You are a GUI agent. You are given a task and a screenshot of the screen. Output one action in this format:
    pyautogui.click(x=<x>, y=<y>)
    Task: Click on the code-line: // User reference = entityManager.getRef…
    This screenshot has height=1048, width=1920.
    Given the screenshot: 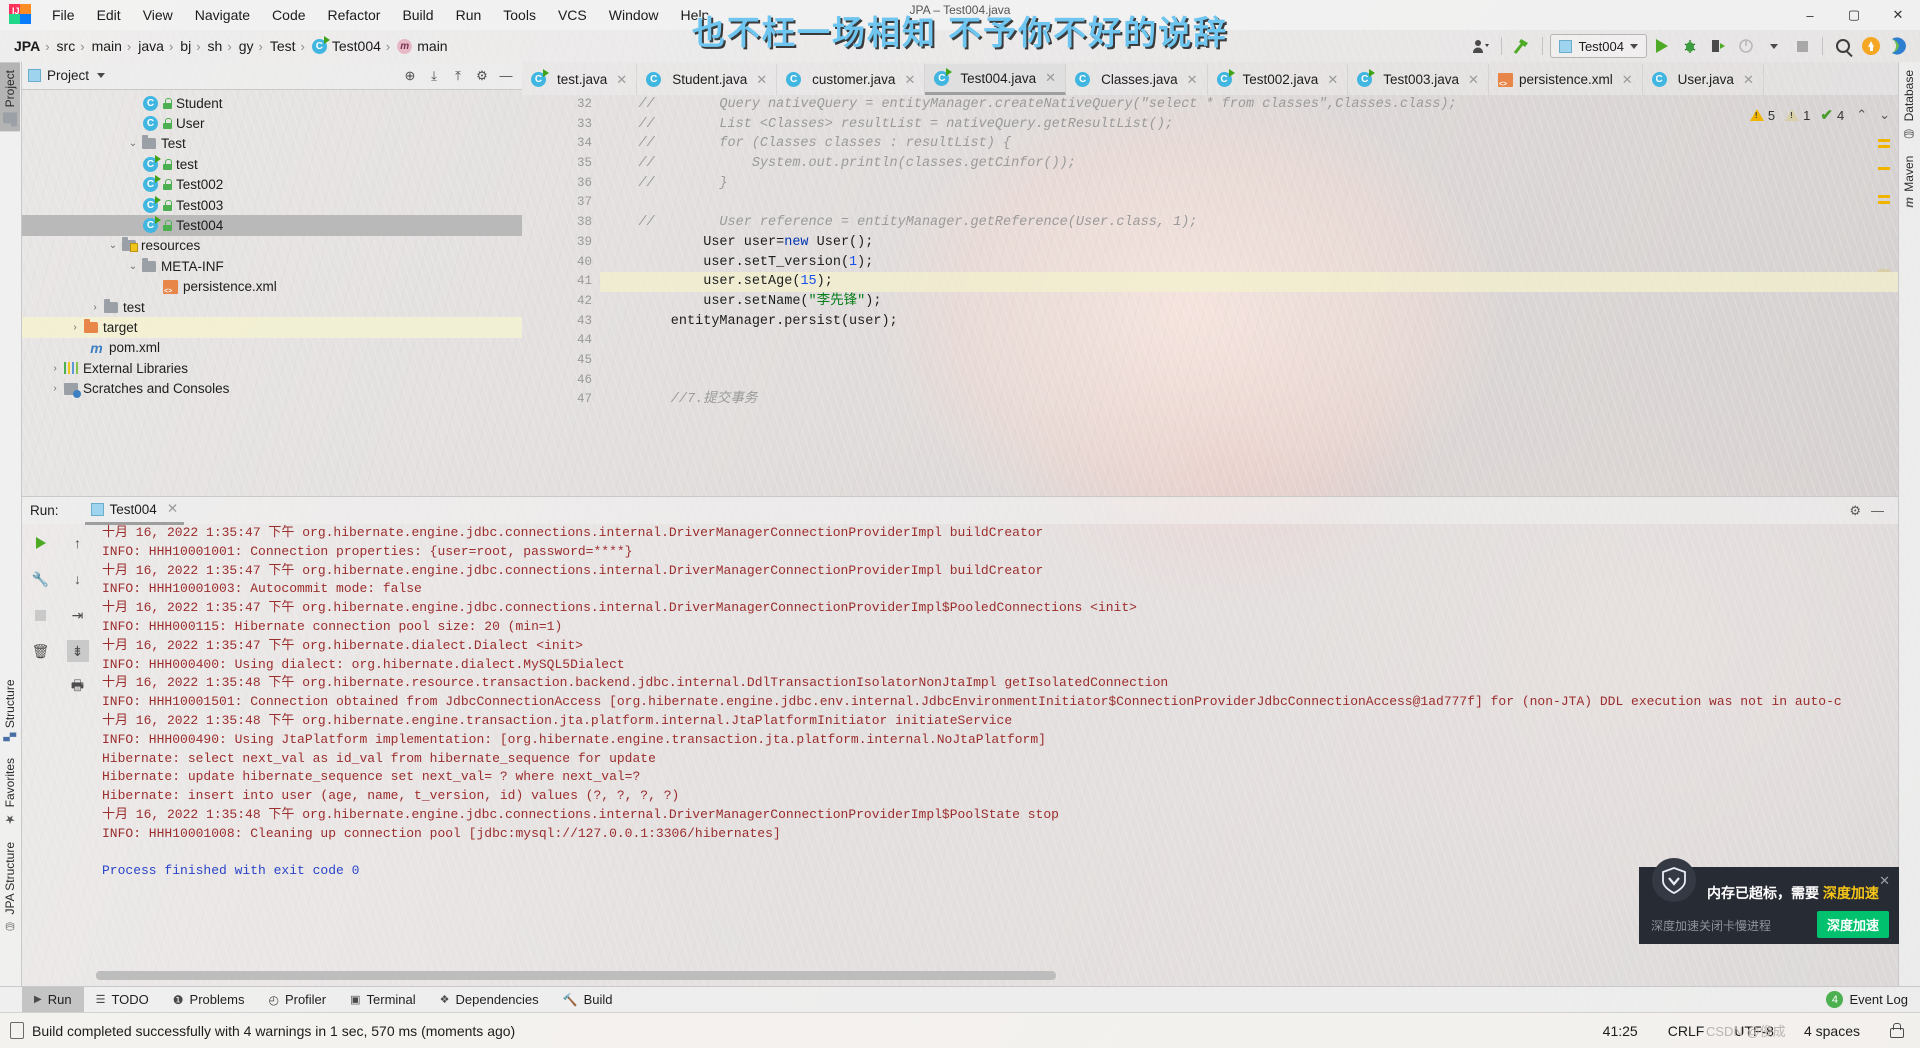 What is the action you would take?
    pyautogui.click(x=1249, y=223)
    